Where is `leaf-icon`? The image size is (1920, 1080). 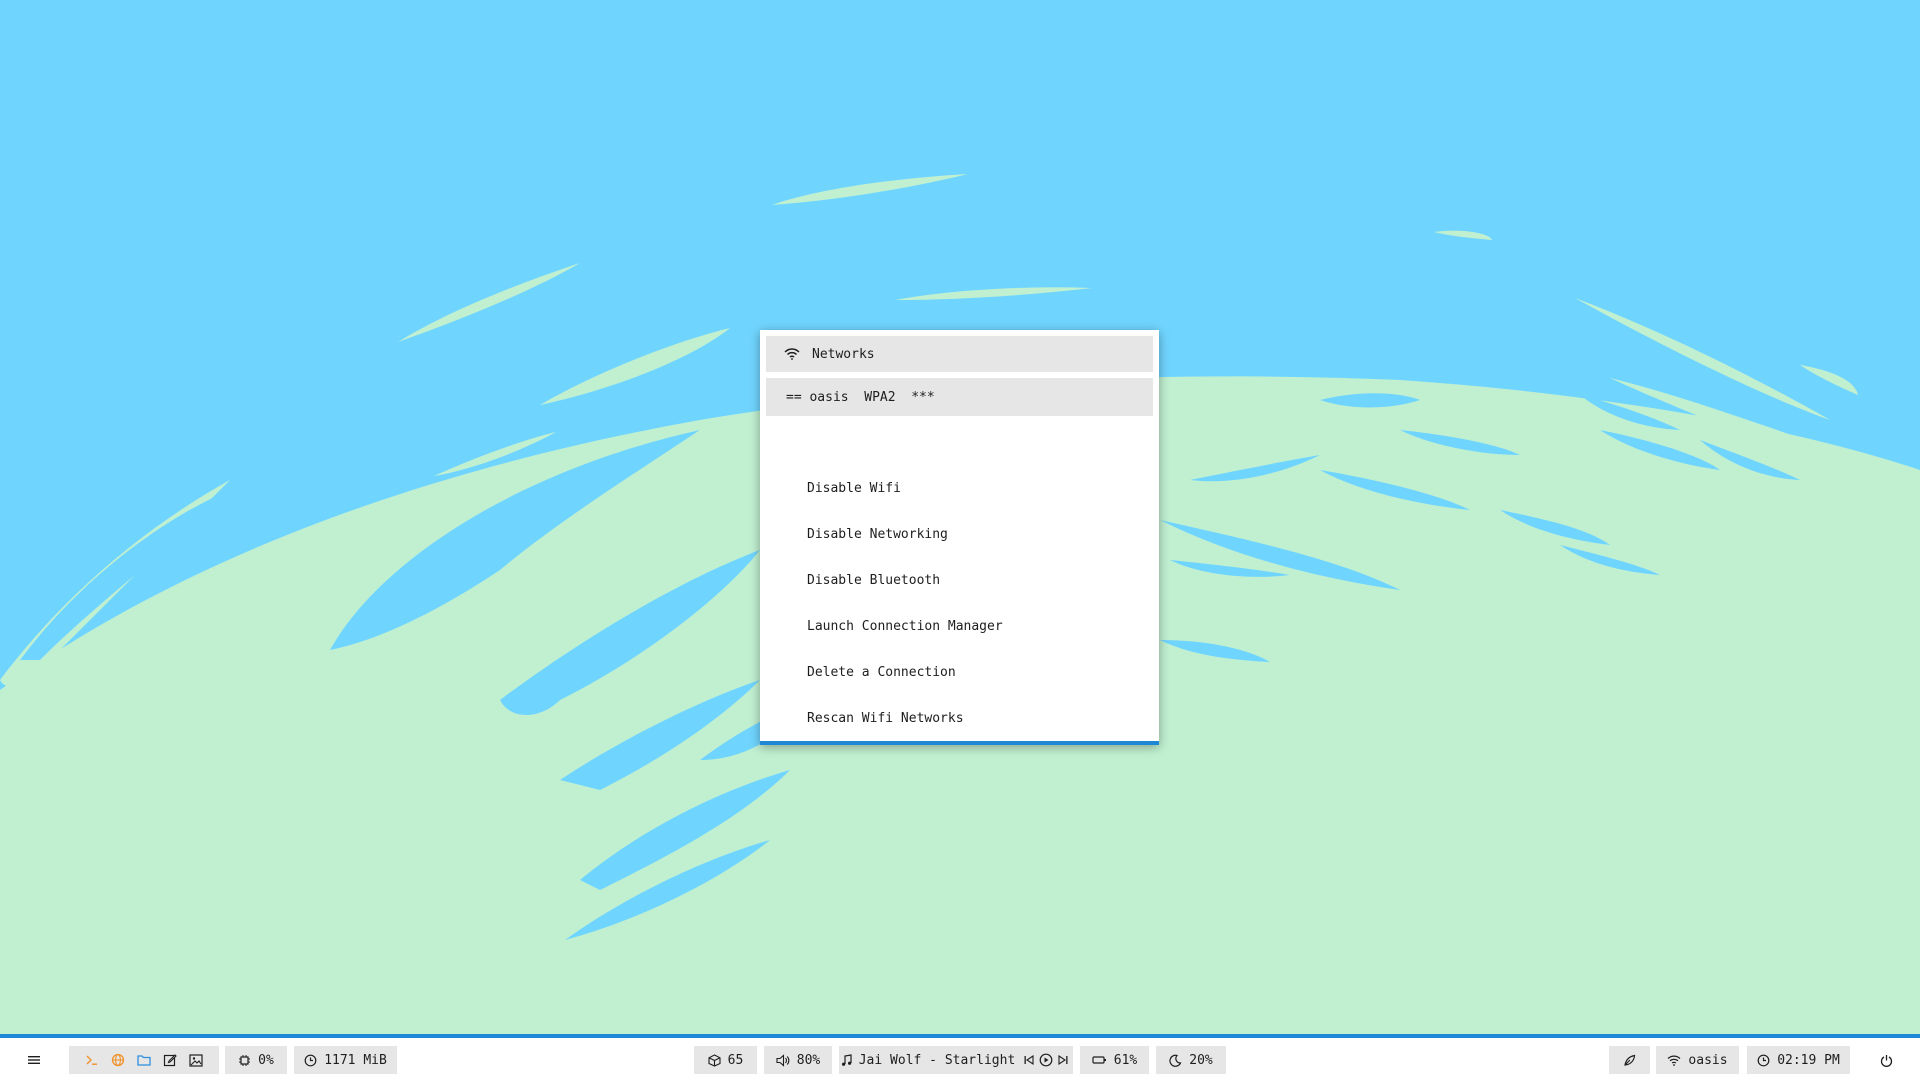 leaf-icon is located at coordinates (1629, 1060).